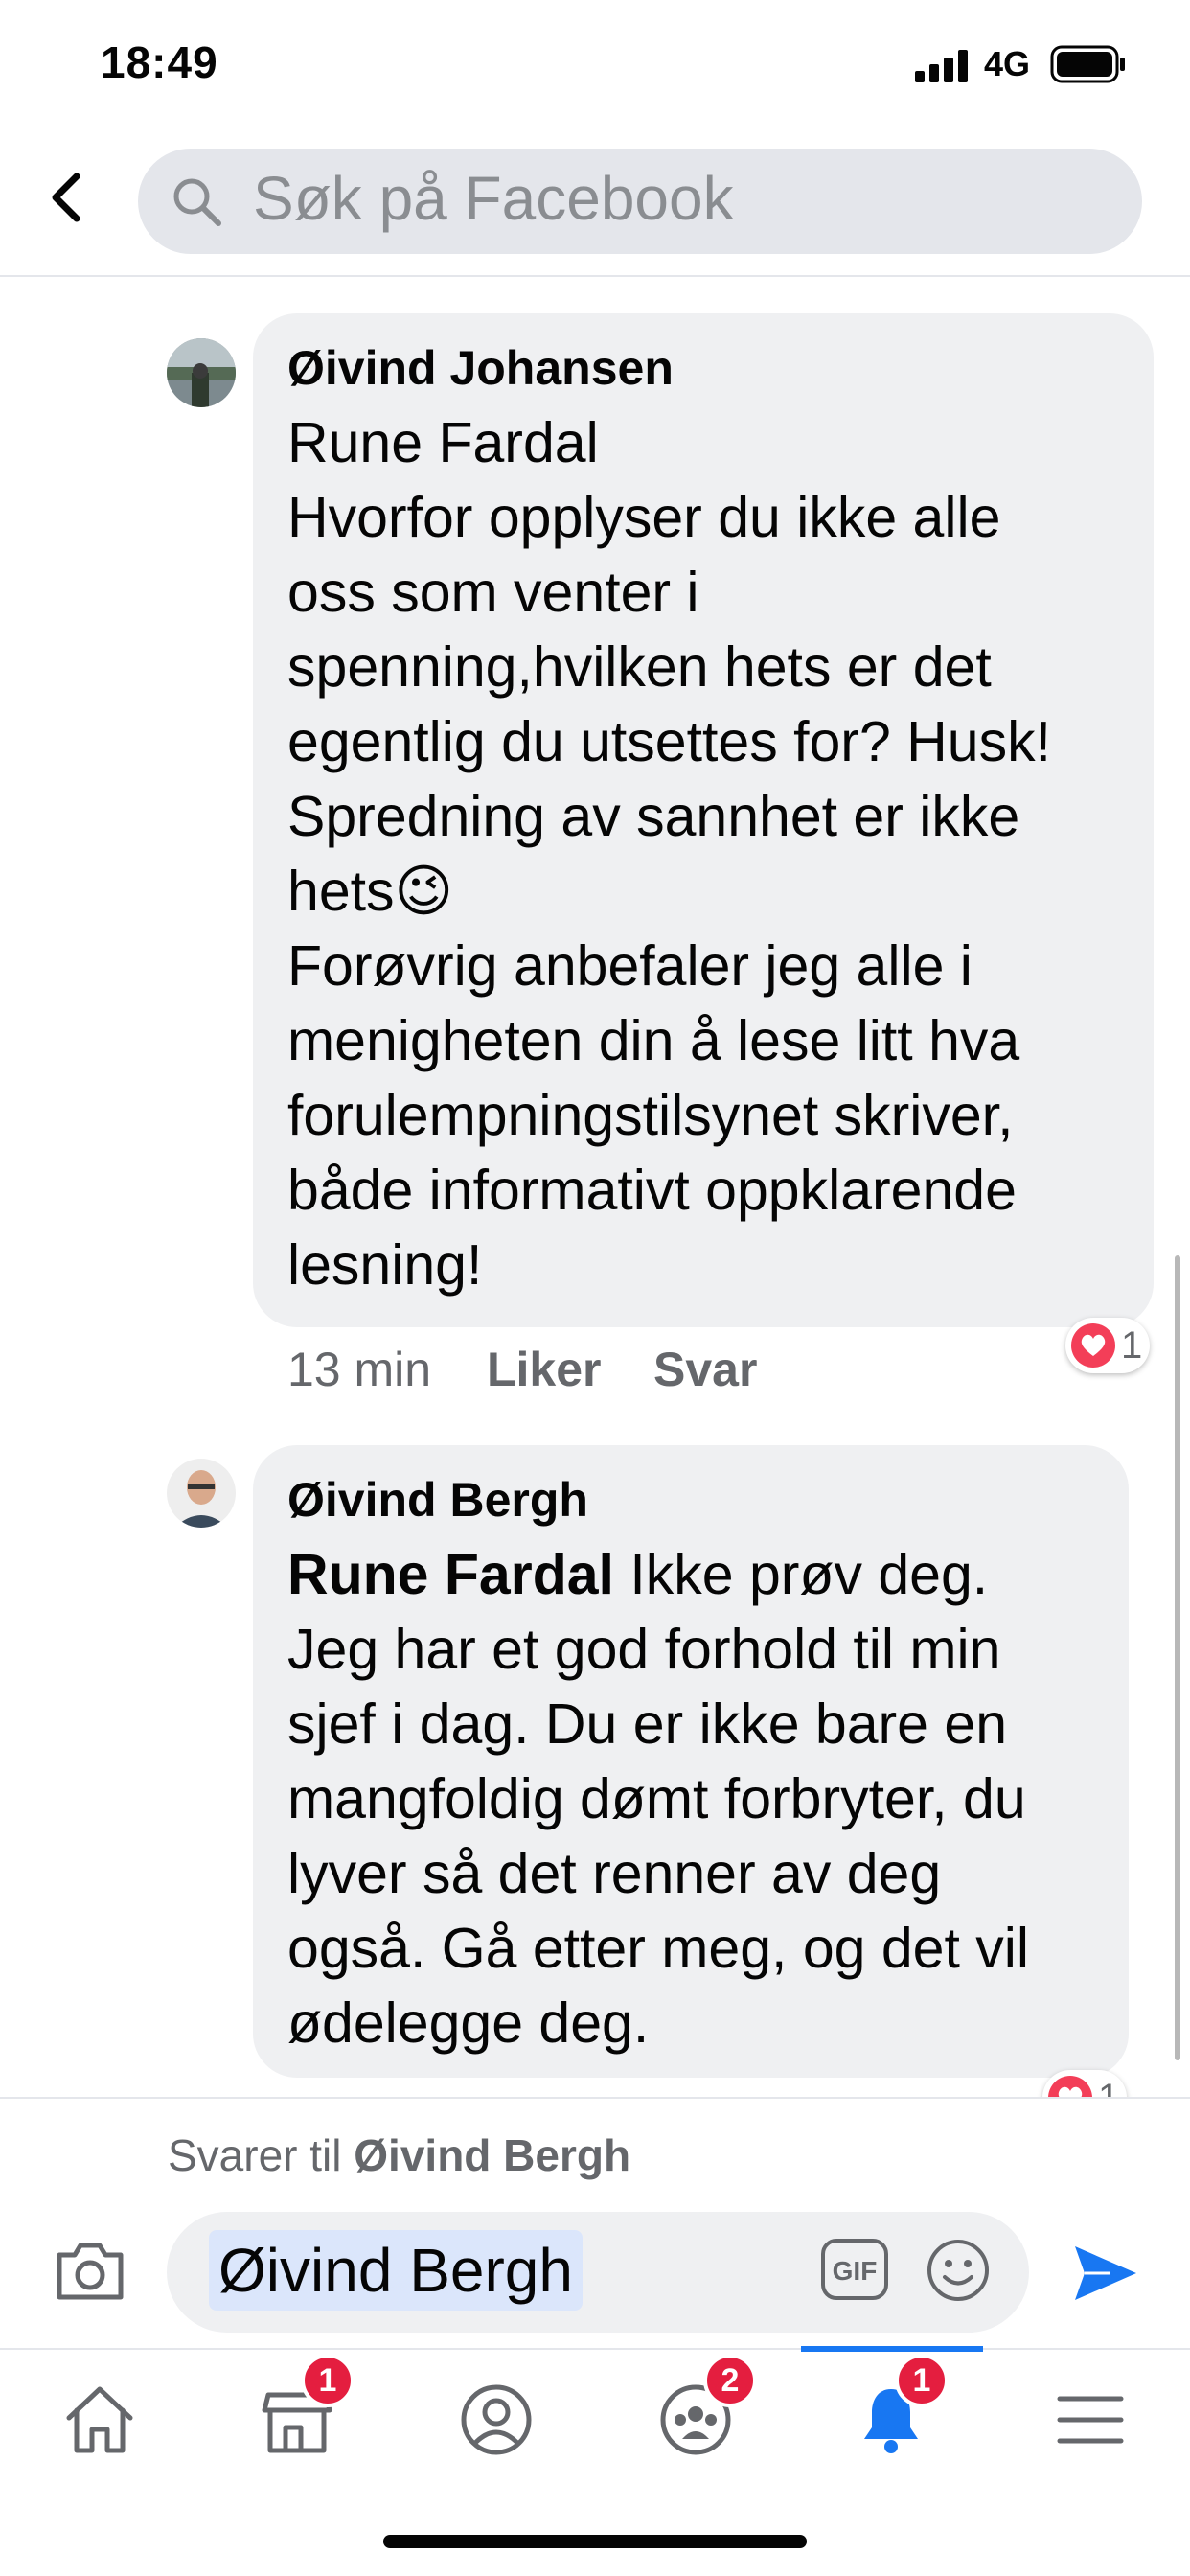  Describe the element at coordinates (1132, 1345) in the screenshot. I see `reaction-count: 1` at that location.